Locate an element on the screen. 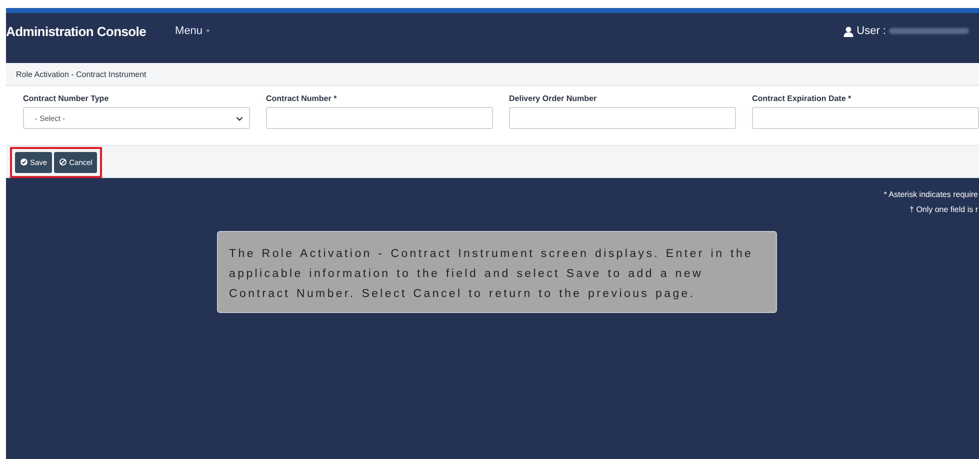  check-circle-icon is located at coordinates (24, 162).